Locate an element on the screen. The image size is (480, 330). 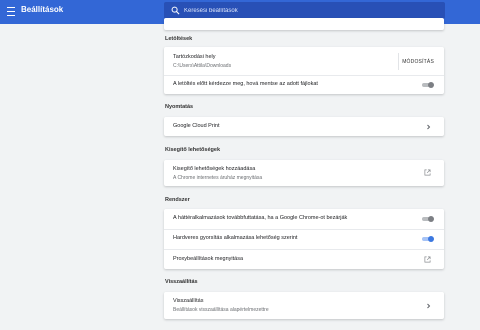
reset-settings-label: Visszaállítás is located at coordinates (188, 301).